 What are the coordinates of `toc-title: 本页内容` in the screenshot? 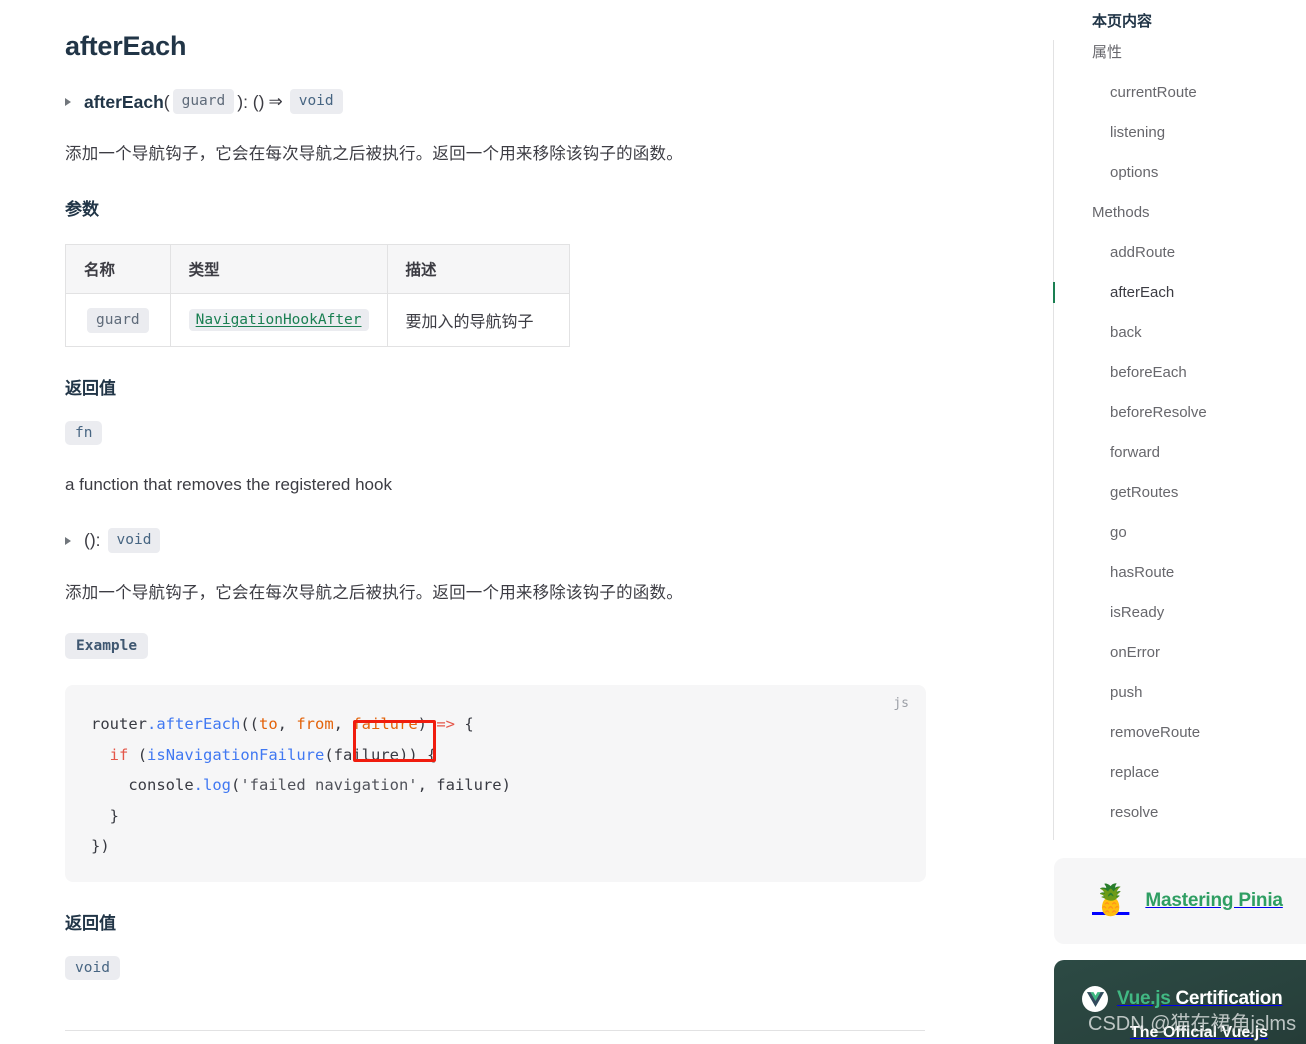 It's located at (1122, 21).